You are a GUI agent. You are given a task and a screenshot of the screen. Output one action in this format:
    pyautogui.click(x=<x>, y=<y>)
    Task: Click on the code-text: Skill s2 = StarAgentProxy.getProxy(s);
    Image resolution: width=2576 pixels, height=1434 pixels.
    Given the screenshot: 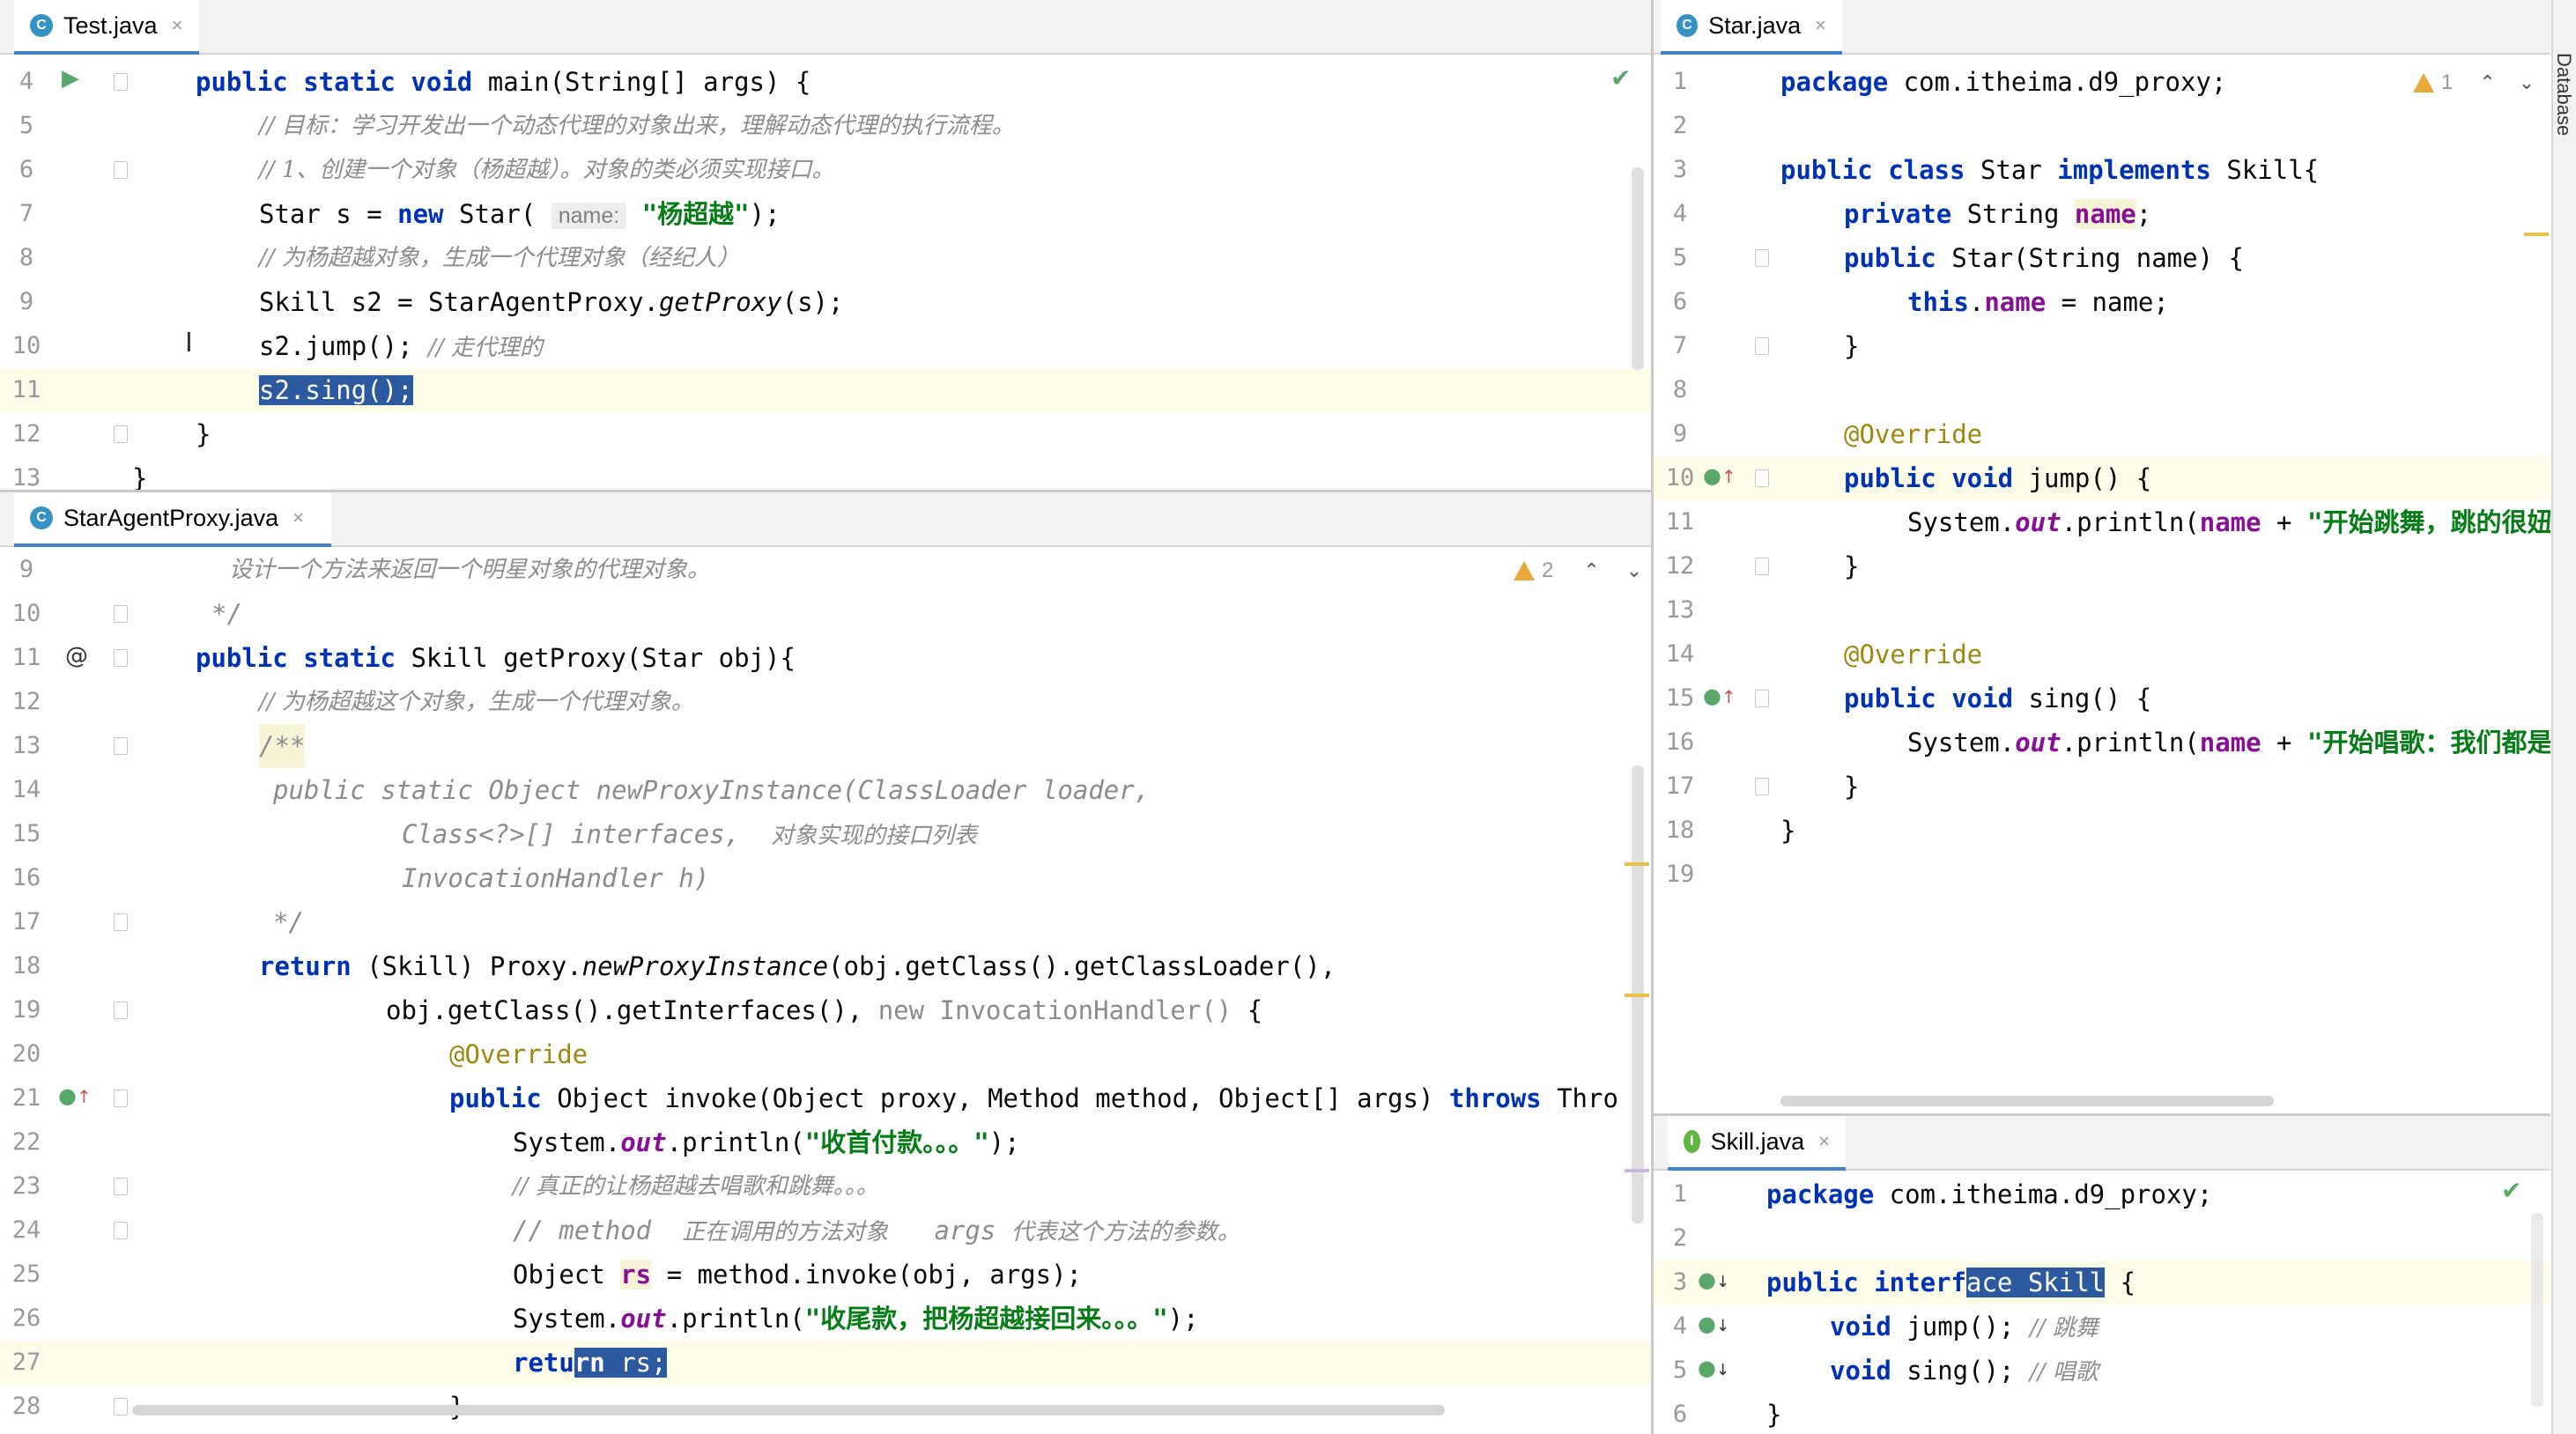 What is the action you would take?
    pyautogui.click(x=551, y=302)
    